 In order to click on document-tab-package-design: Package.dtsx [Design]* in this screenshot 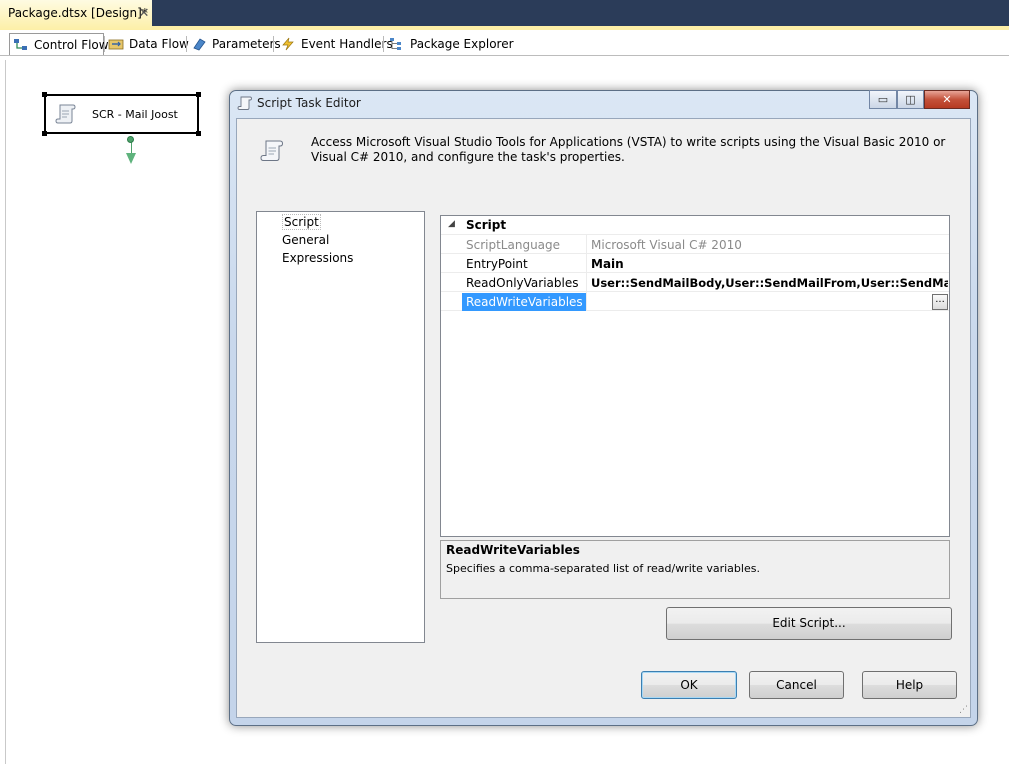, I will do `click(76, 15)`.